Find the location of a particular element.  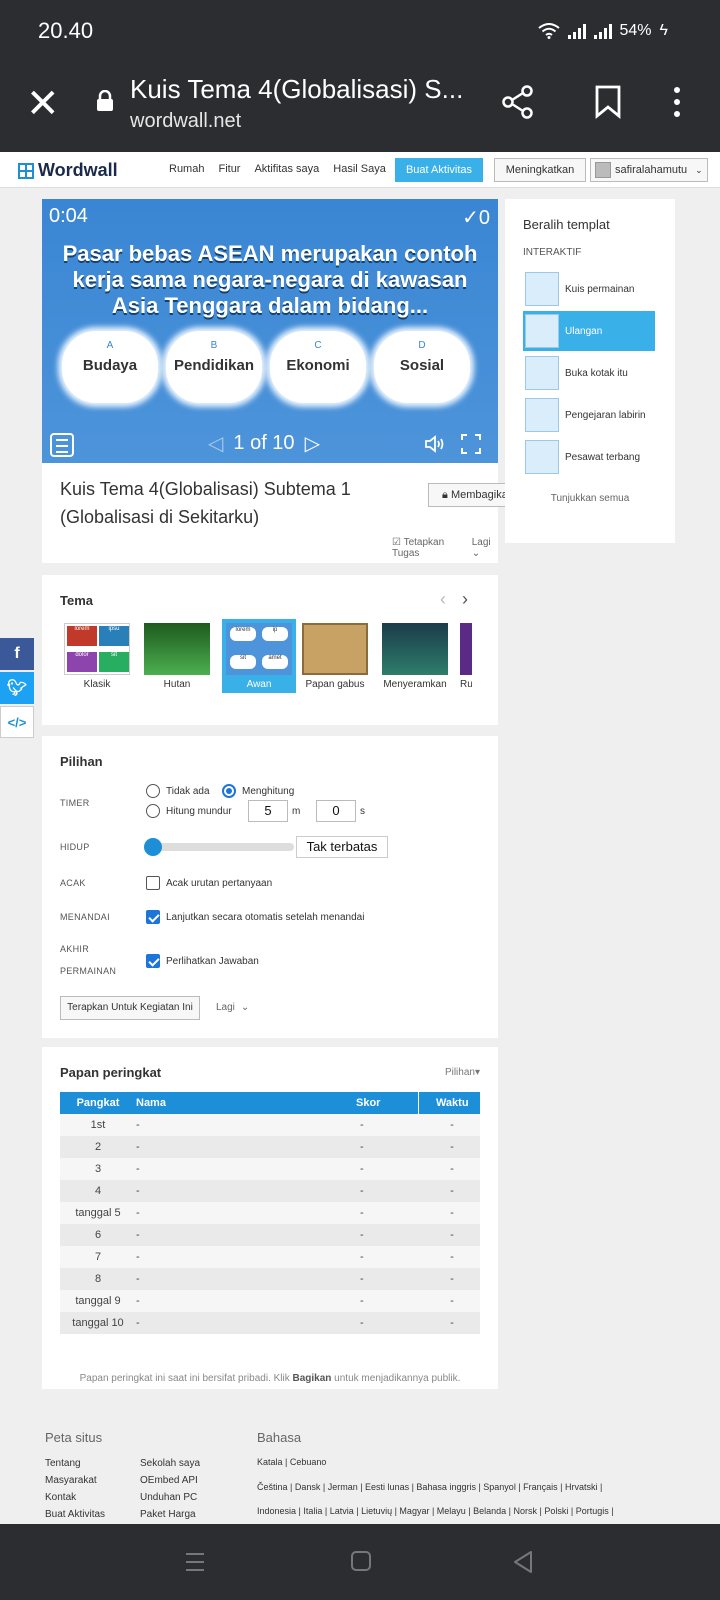

col-time: Waktu is located at coordinates (449, 1103).